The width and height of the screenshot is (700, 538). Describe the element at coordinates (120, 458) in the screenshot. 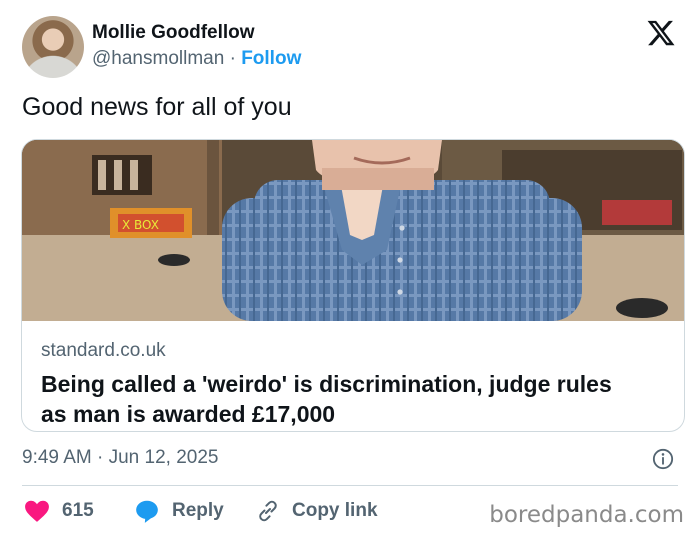

I see `tweet-timestamp: 9:49 AM · Jun 12, 2025` at that location.